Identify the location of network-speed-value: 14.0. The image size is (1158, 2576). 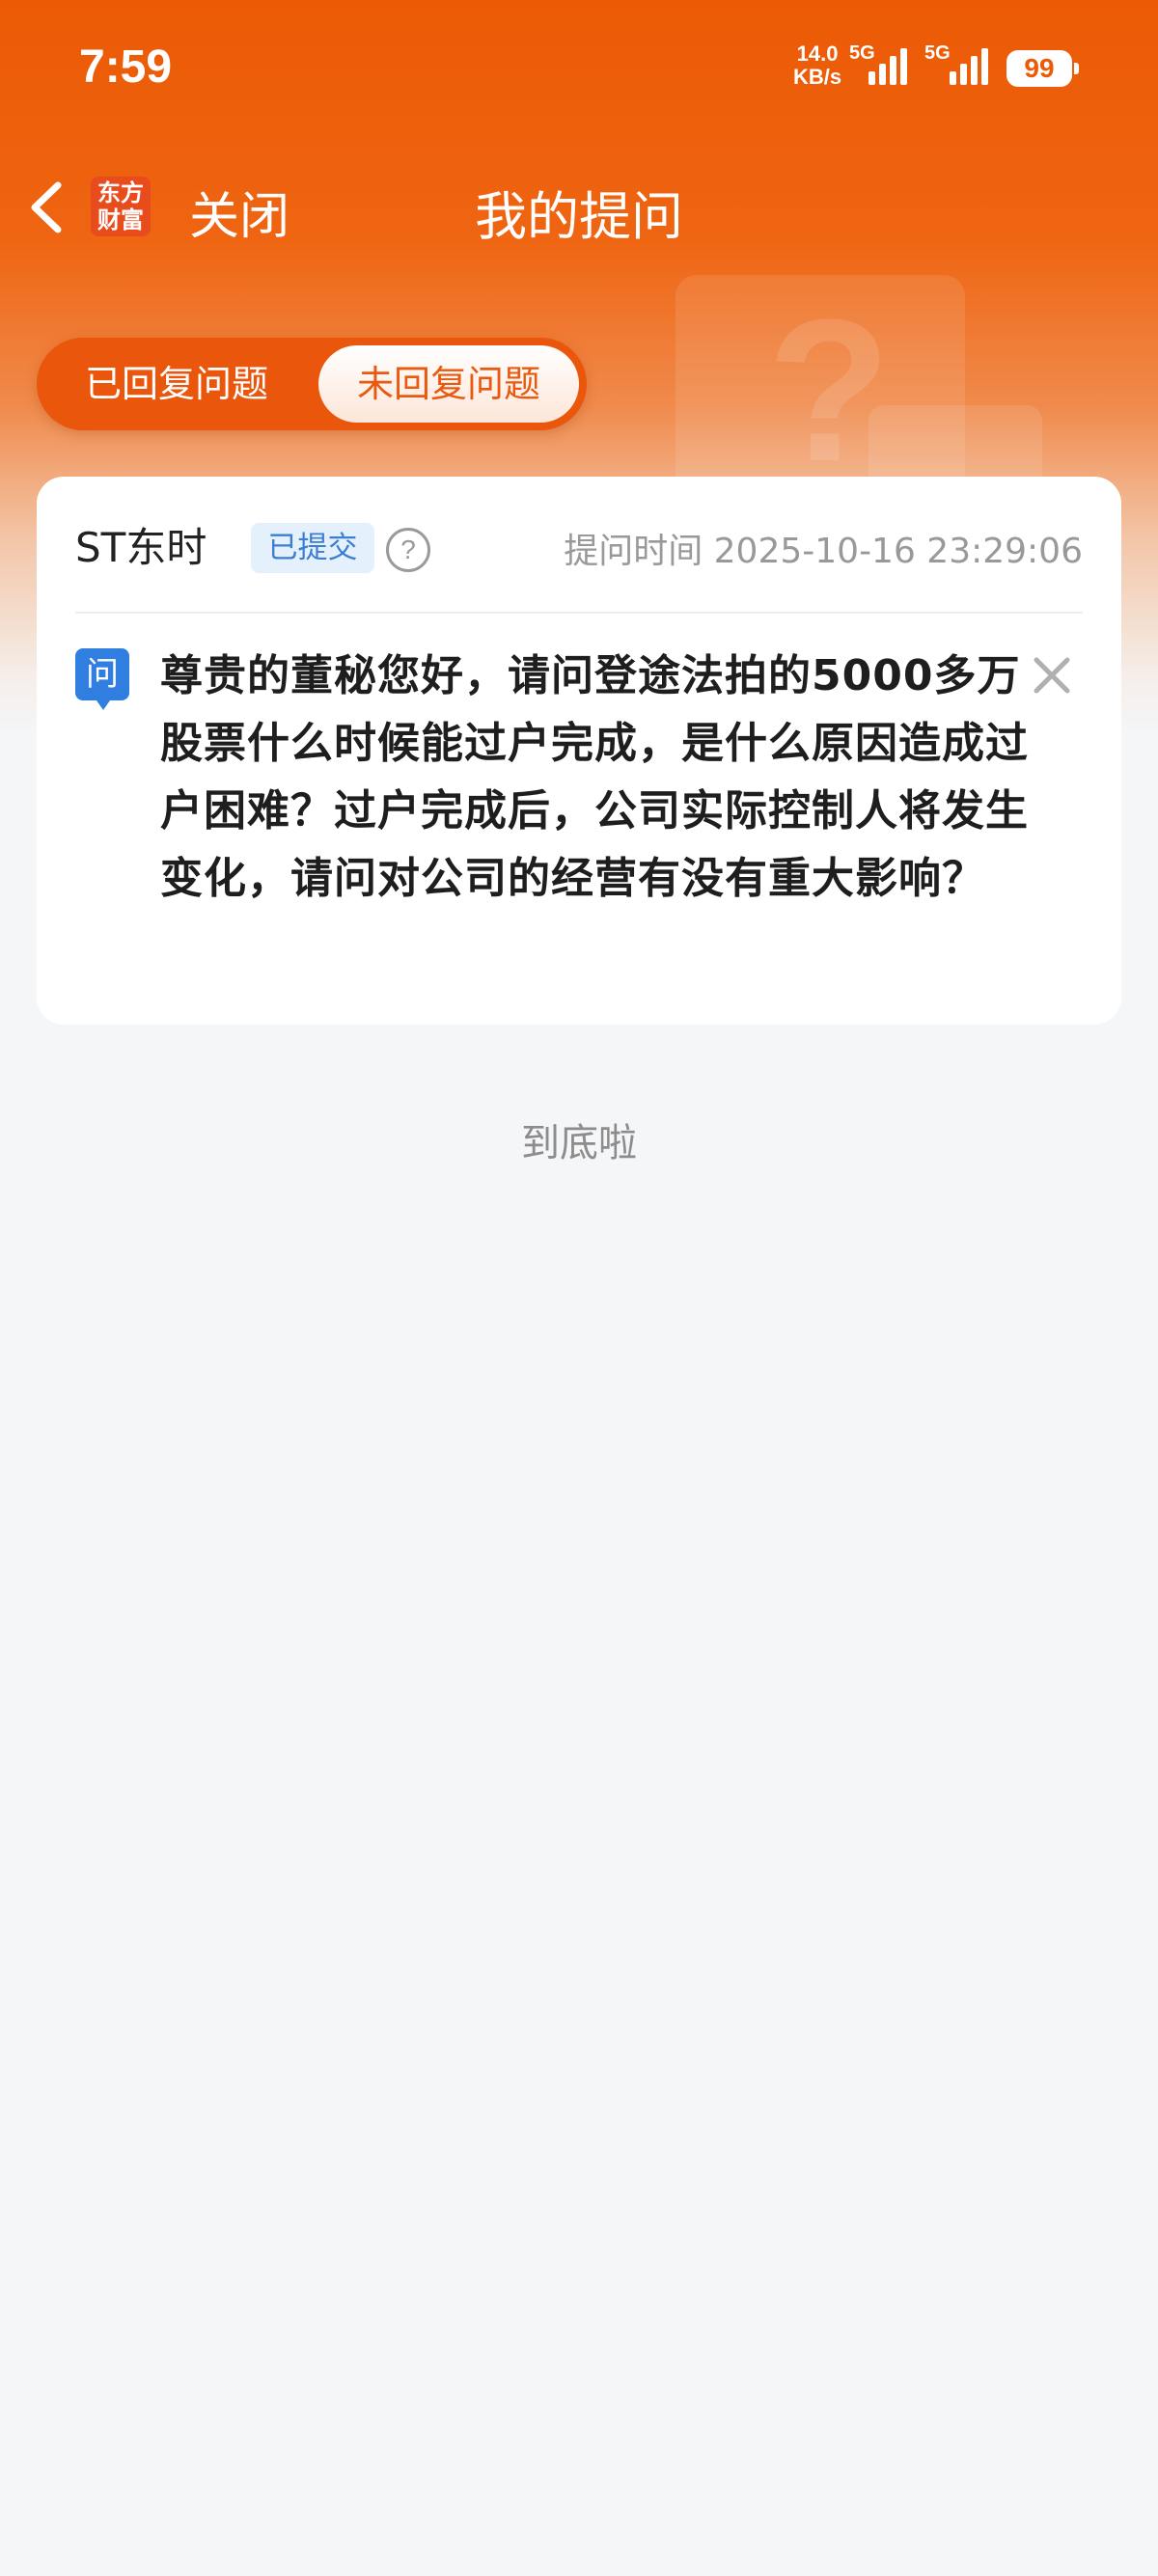
(817, 53).